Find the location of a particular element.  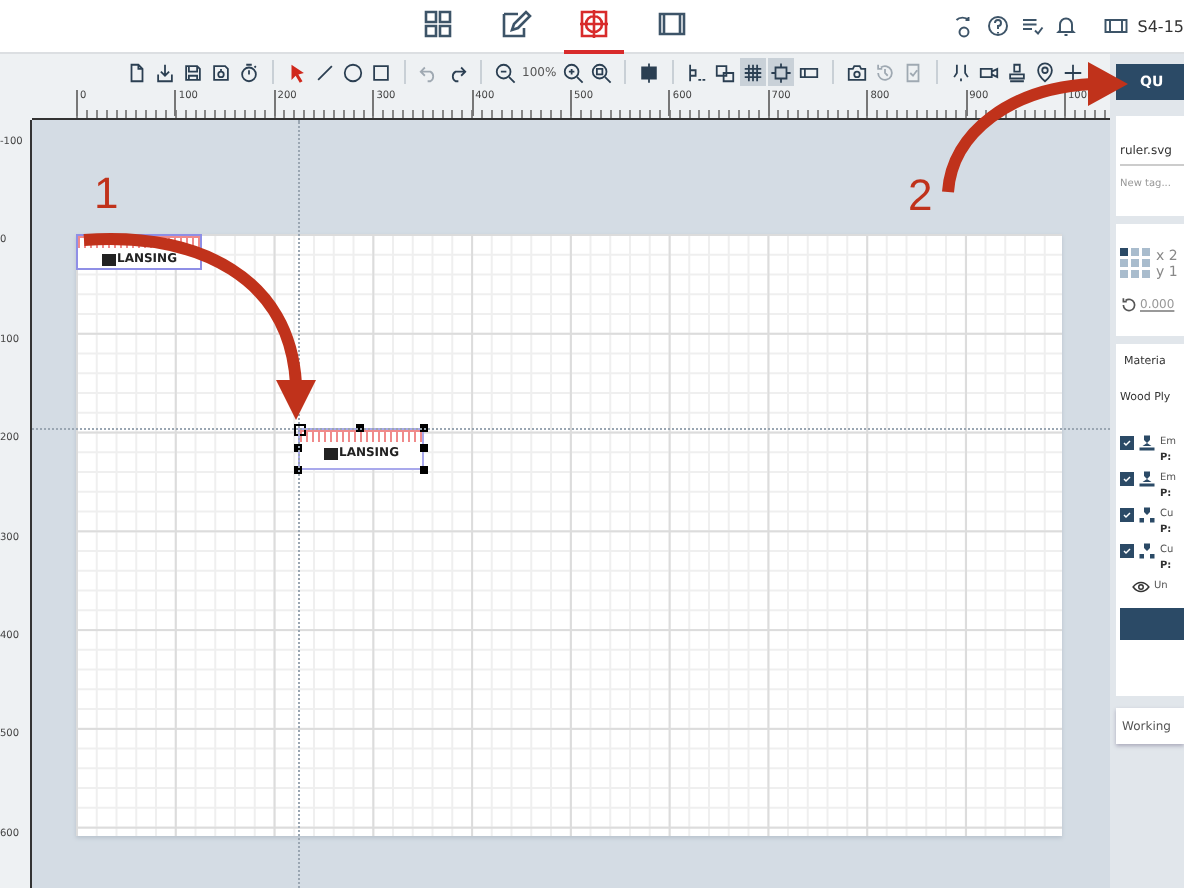

eye-icon is located at coordinates (1141, 586).